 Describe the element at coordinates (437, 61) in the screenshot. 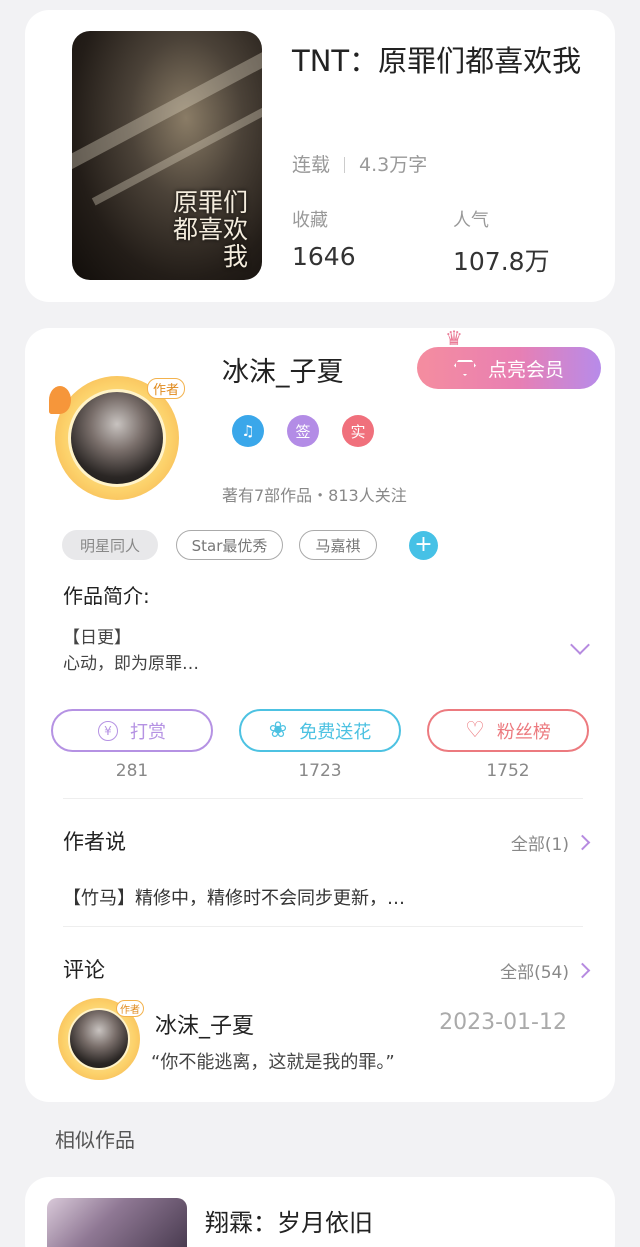

I see `book-title: TNT：原罪们都喜欢我` at that location.